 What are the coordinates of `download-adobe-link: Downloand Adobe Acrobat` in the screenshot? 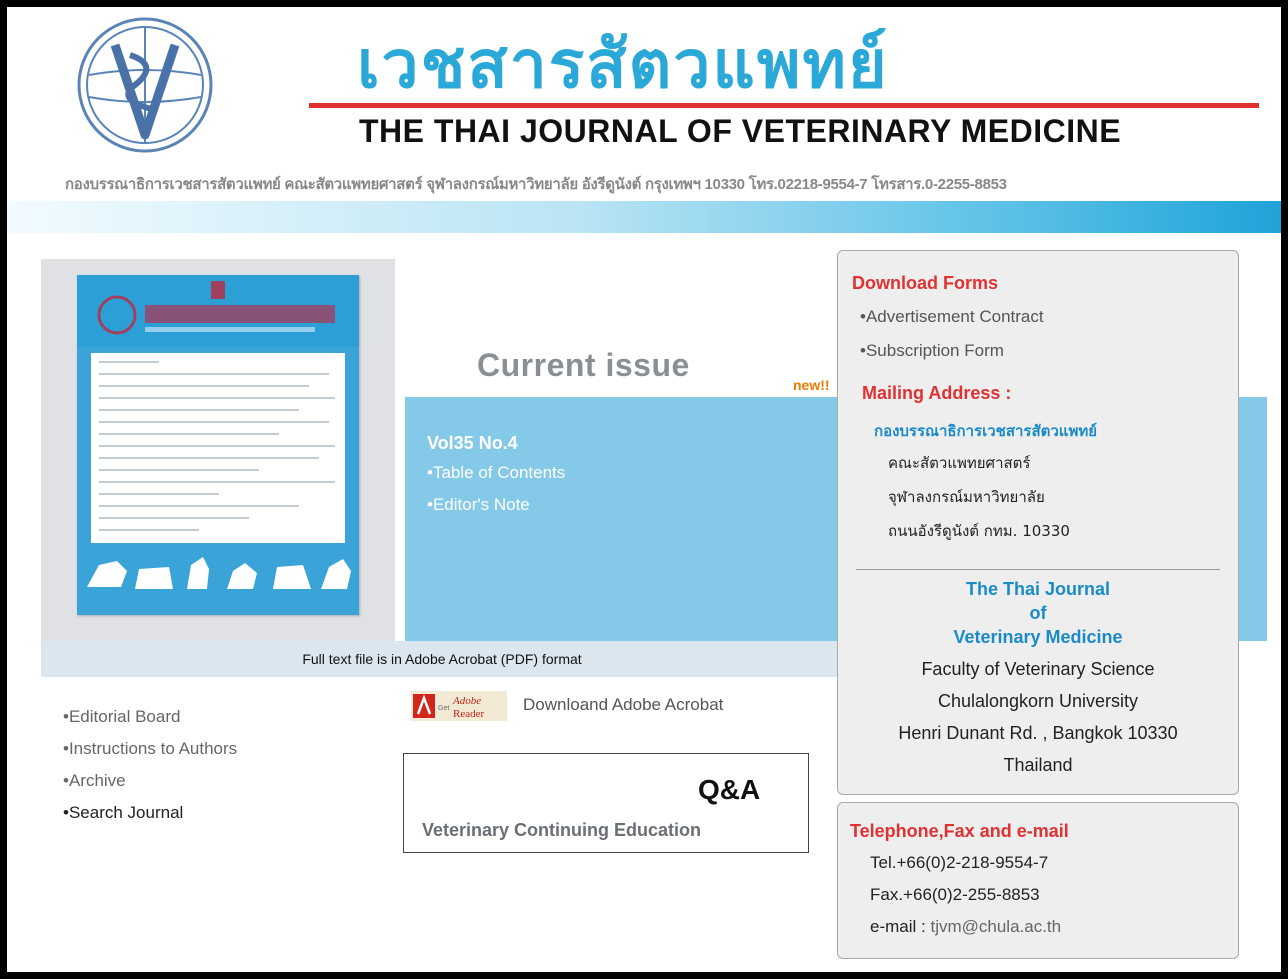 It's located at (623, 705).